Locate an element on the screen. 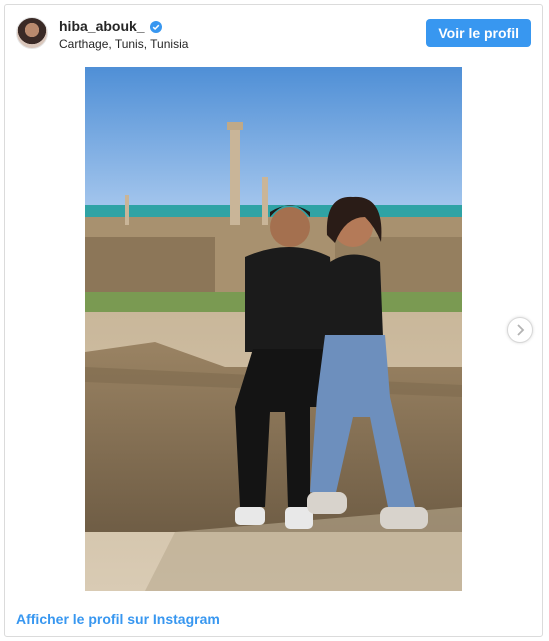  view-on-instagram-link: Afficher le profil sur Instagram is located at coordinates (118, 619).